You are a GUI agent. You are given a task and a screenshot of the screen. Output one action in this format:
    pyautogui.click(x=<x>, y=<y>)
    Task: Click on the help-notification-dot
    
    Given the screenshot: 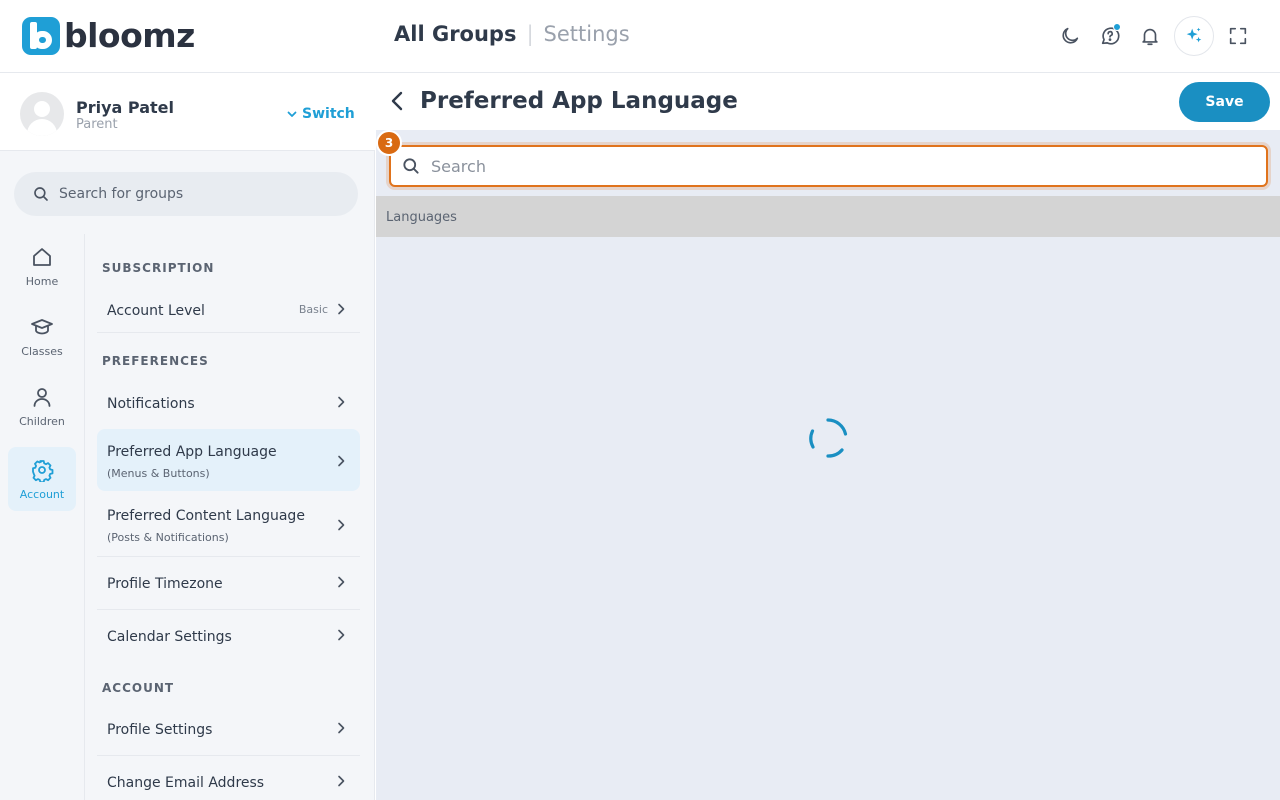 What is the action you would take?
    pyautogui.click(x=1117, y=27)
    